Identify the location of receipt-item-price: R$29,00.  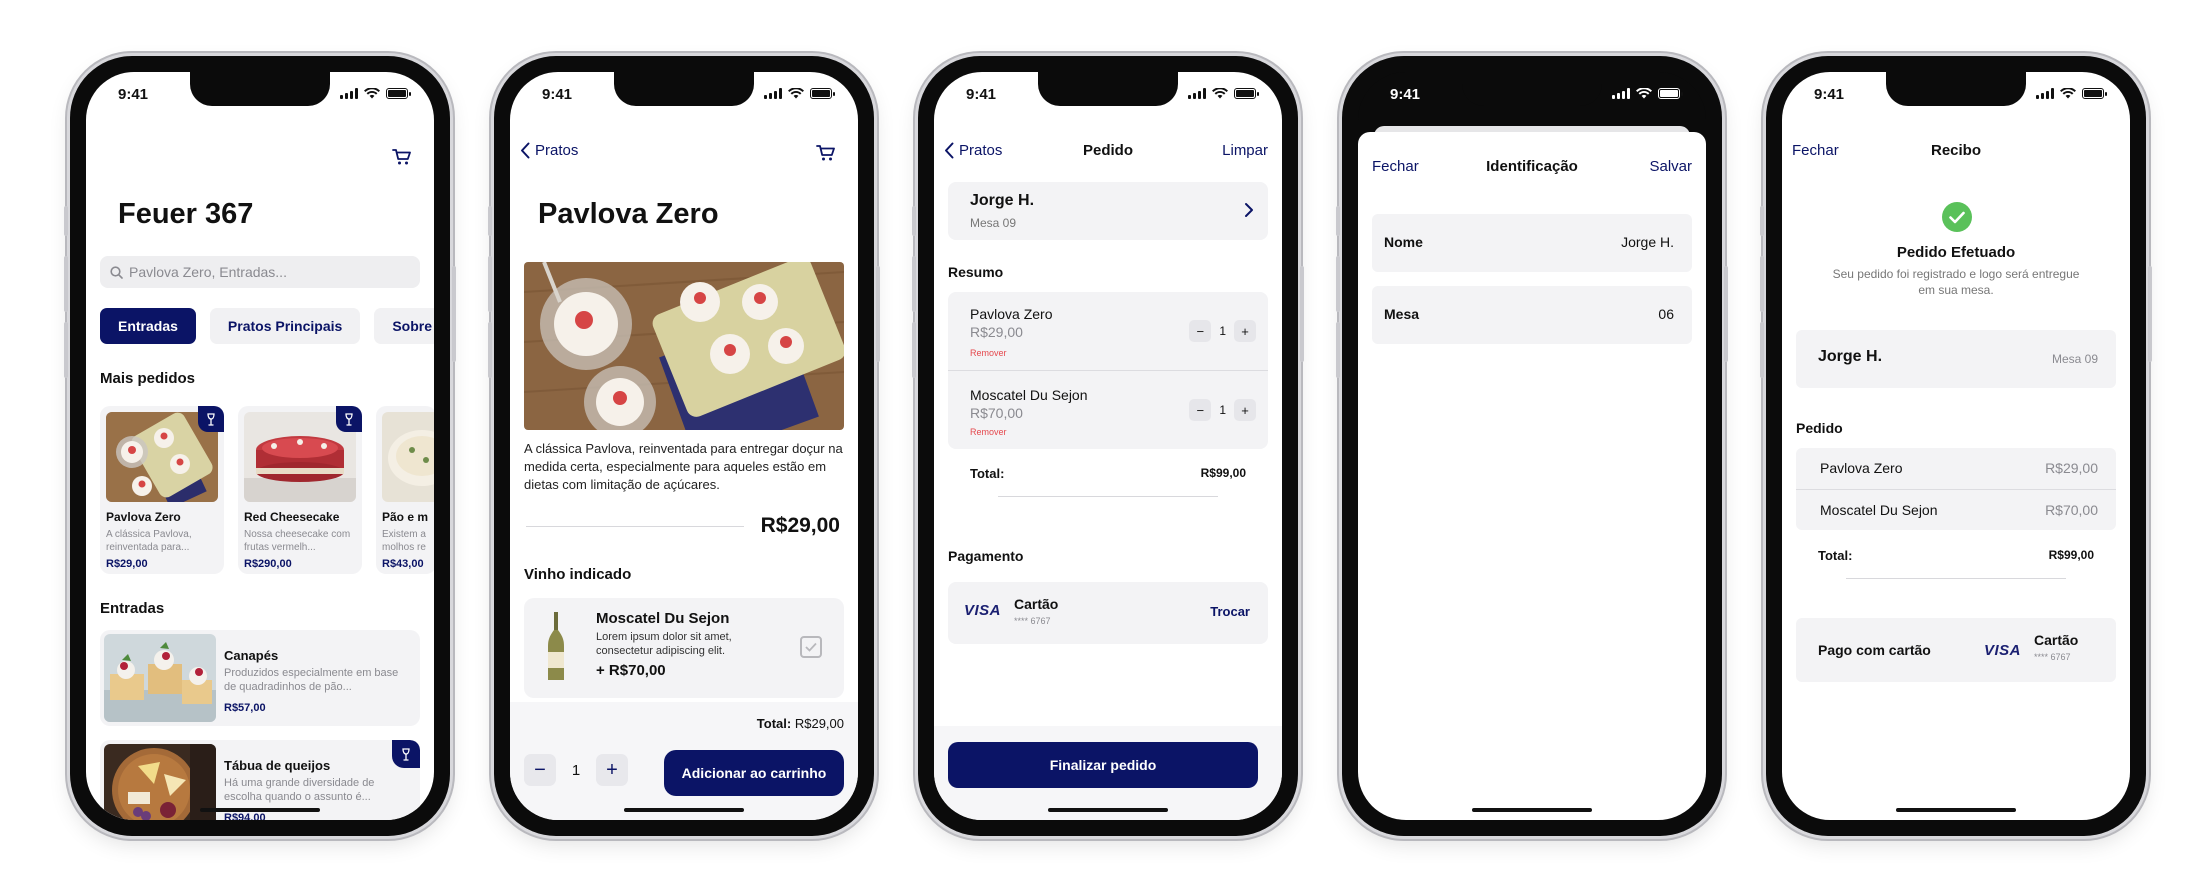
(2071, 468).